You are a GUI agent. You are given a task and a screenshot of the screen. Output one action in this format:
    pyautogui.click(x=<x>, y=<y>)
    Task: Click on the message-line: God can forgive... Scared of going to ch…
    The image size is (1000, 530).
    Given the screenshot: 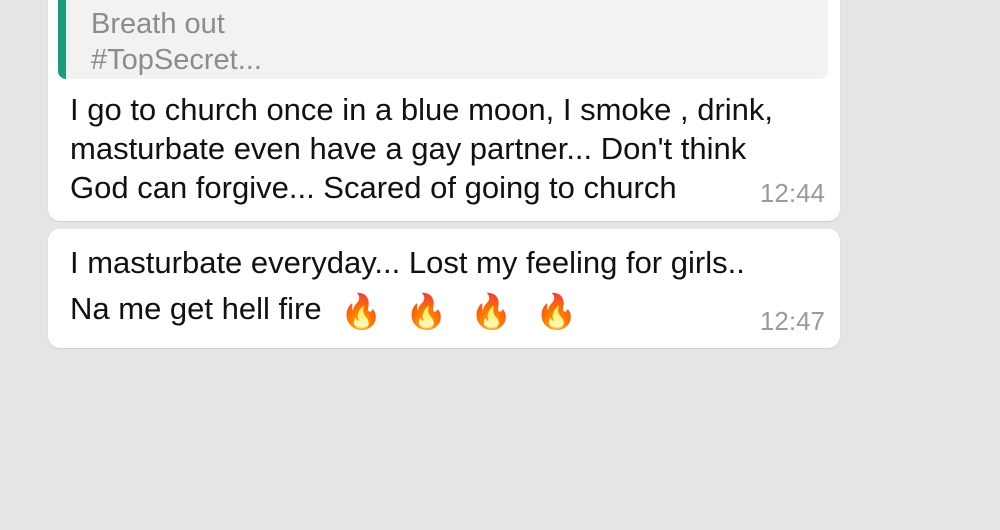 What is the action you would take?
    pyautogui.click(x=373, y=187)
    